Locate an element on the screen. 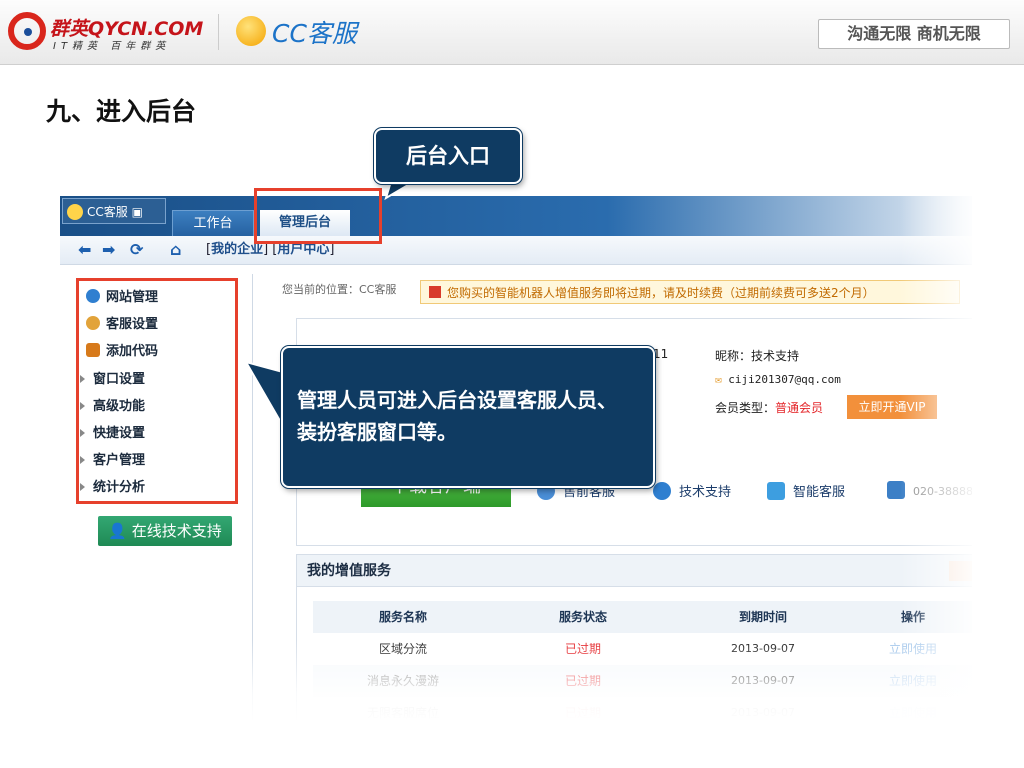 Image resolution: width=1024 pixels, height=768 pixels. callout-line-1: 管理人员可进入后台设置客服人员、 is located at coordinates (457, 400).